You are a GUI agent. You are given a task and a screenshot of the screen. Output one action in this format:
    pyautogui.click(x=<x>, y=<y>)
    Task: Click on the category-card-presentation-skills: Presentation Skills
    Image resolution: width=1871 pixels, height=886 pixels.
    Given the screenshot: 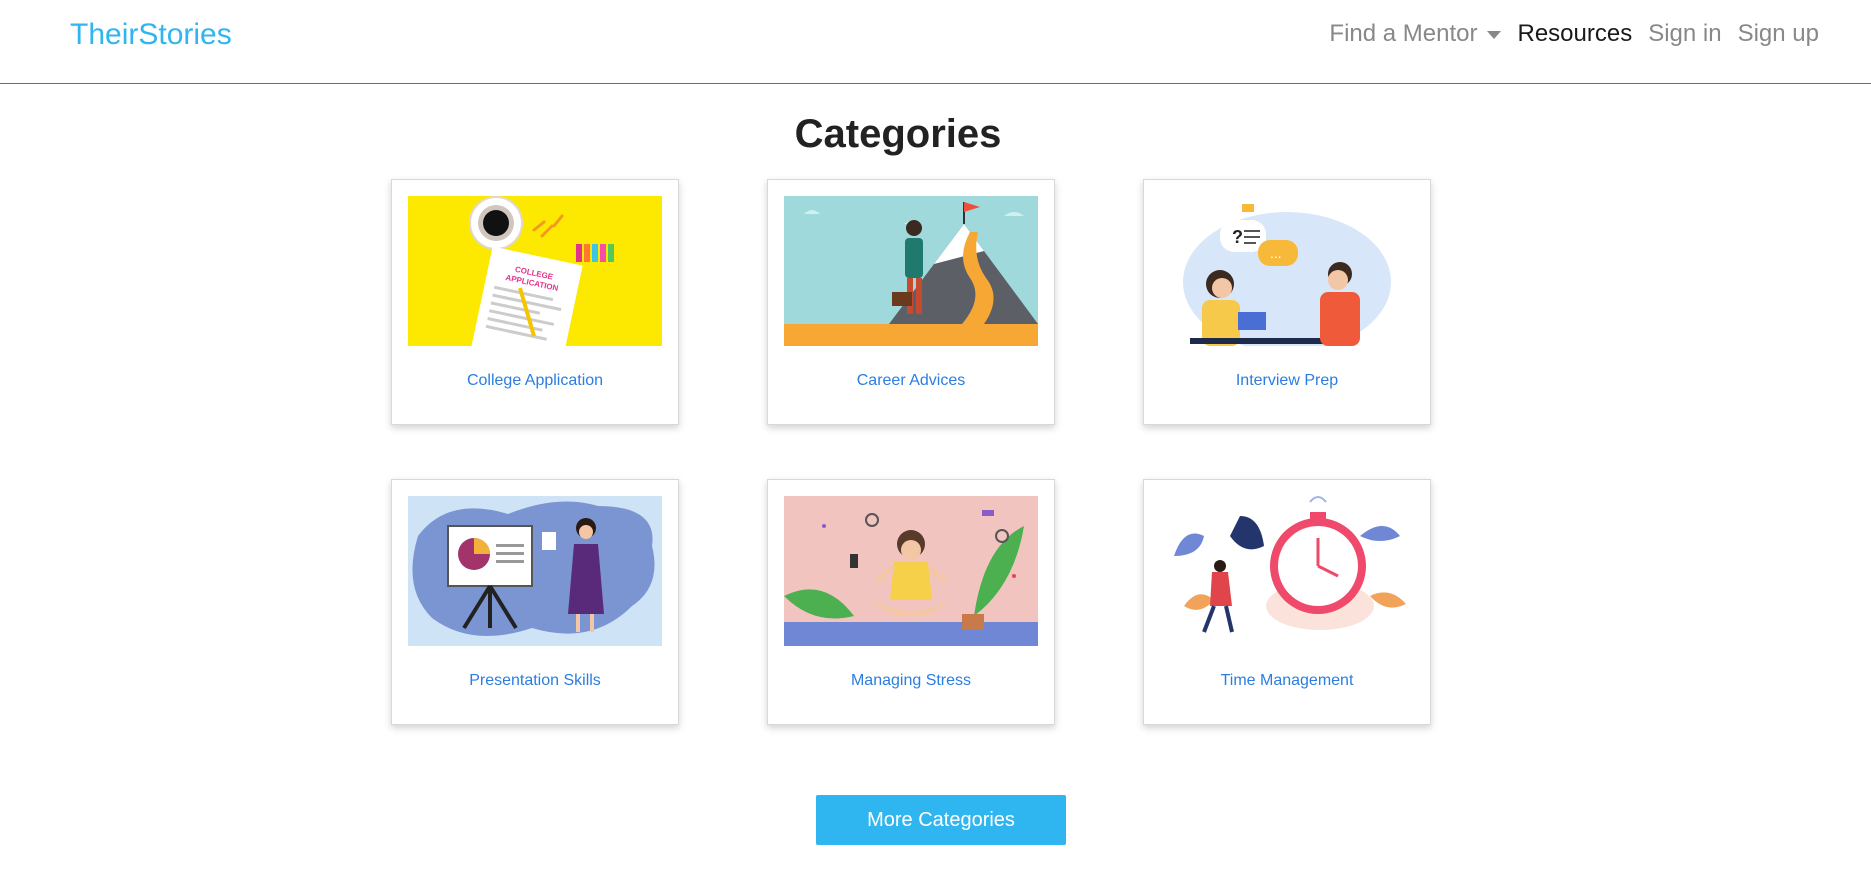 What is the action you would take?
    pyautogui.click(x=535, y=602)
    